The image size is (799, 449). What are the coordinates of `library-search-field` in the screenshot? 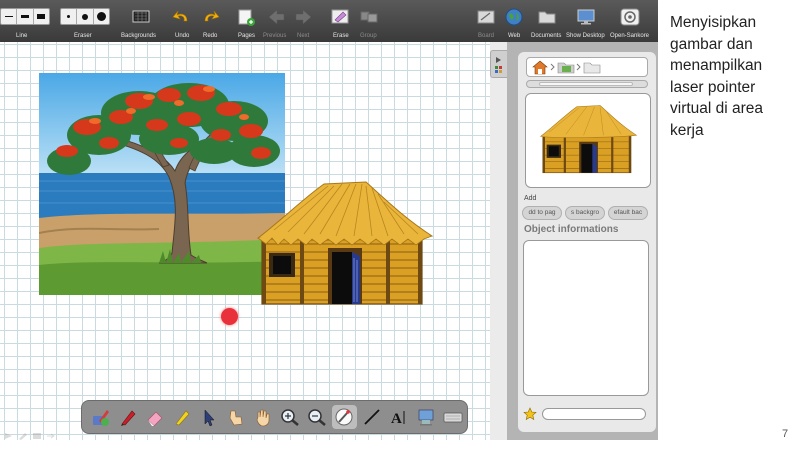 It's located at (594, 414).